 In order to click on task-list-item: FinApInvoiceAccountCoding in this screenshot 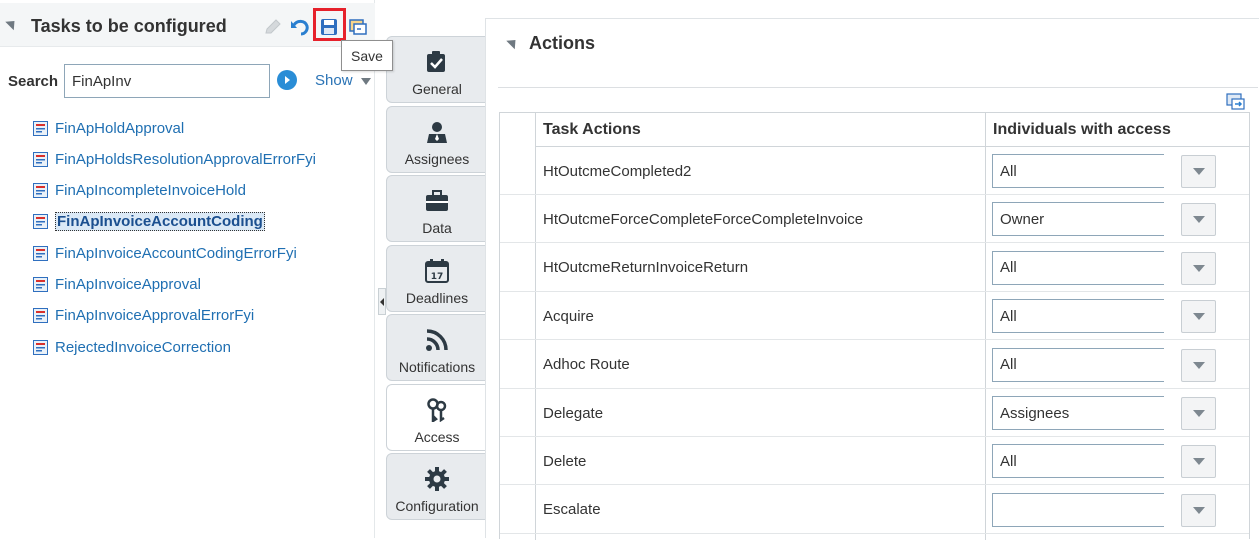, I will do `click(149, 222)`.